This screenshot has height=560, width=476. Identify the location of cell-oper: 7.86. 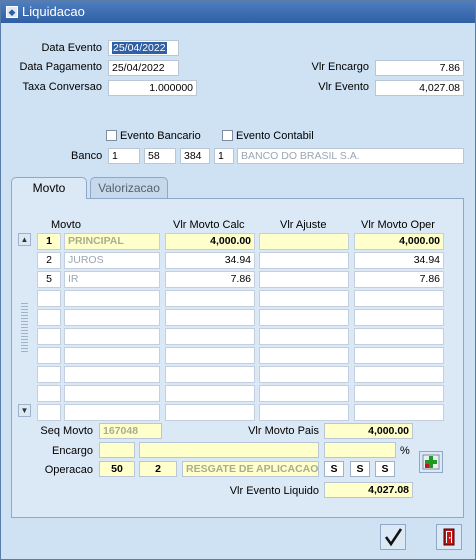
(399, 279).